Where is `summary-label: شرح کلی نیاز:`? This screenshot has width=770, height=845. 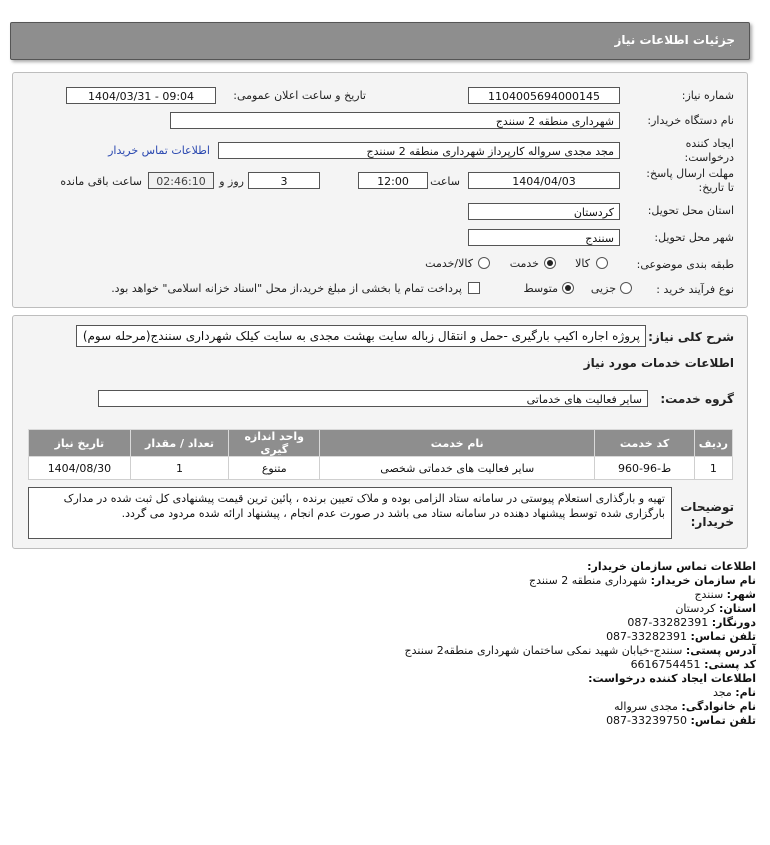
summary-label: شرح کلی نیاز: is located at coordinates (691, 337).